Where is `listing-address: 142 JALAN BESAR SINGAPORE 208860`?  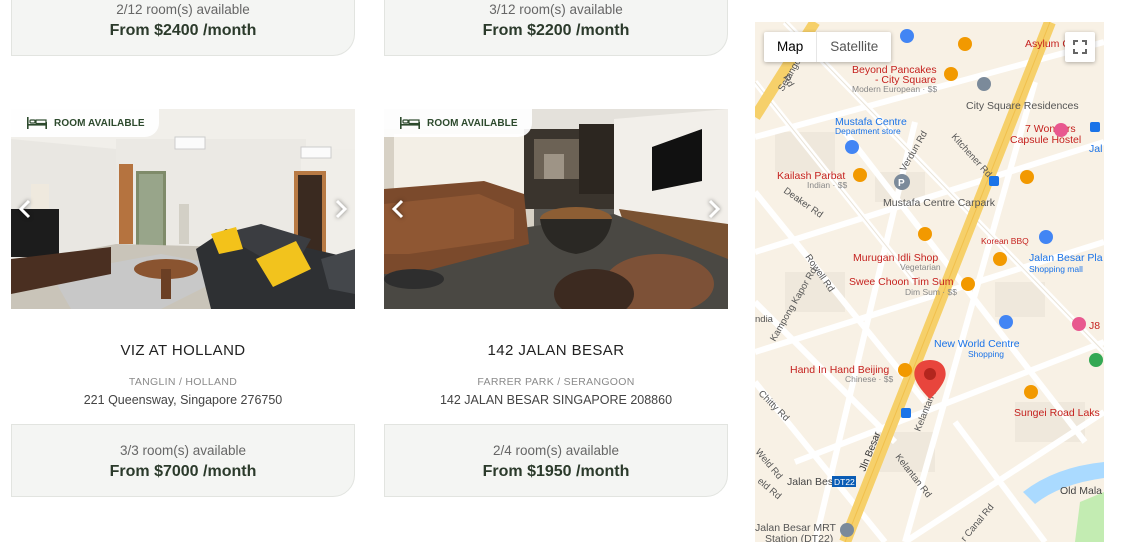
listing-address: 142 JALAN BESAR SINGAPORE 208860 is located at coordinates (556, 400).